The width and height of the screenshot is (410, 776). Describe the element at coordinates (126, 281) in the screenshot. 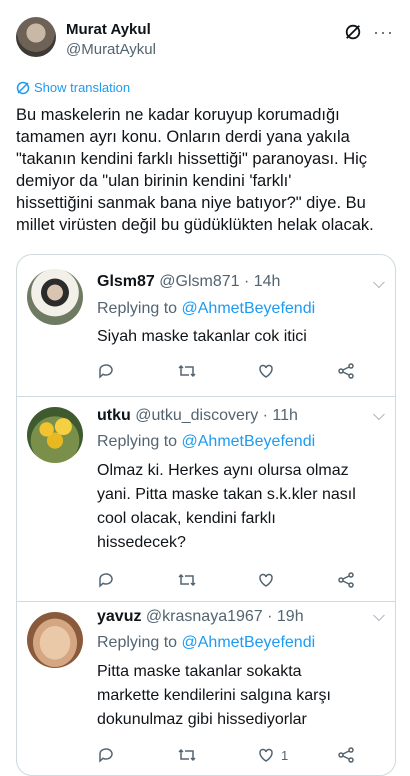

I see `reply-name: Glsm87` at that location.